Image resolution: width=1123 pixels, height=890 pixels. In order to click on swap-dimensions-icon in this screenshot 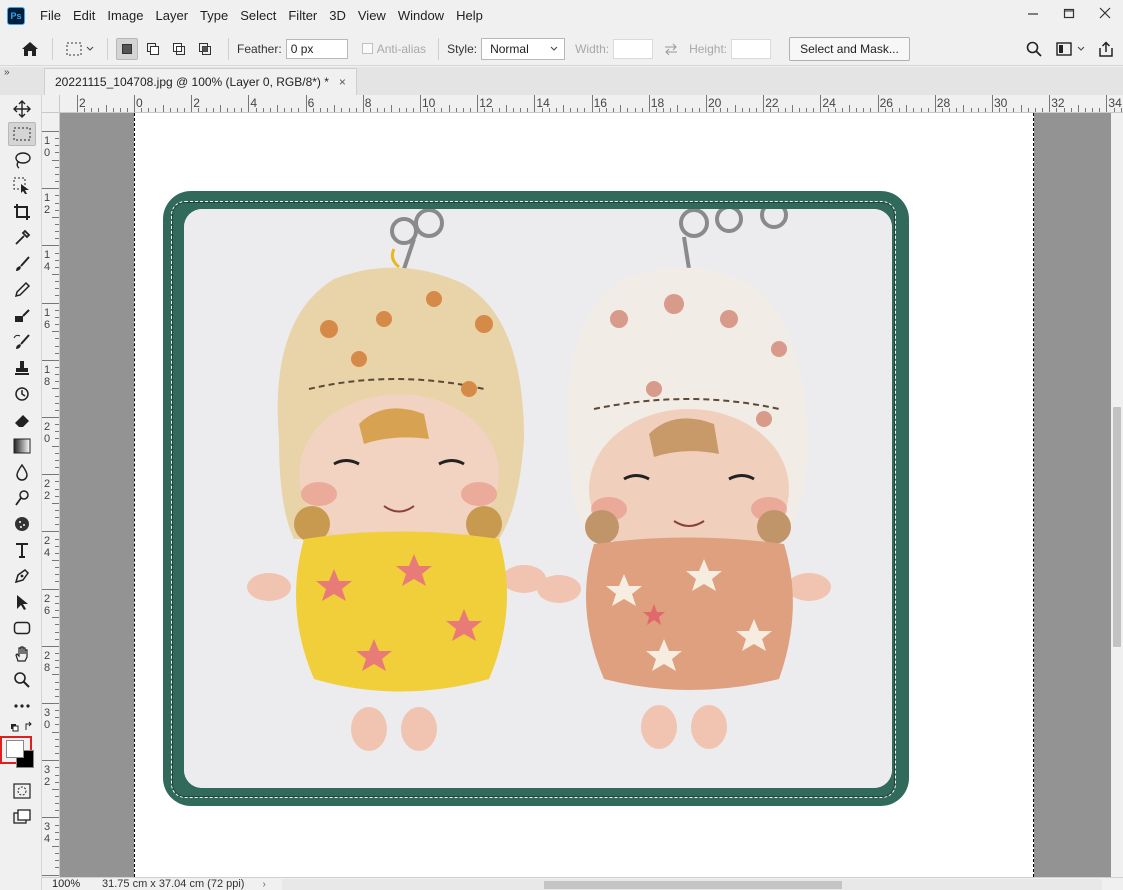, I will do `click(671, 49)`.